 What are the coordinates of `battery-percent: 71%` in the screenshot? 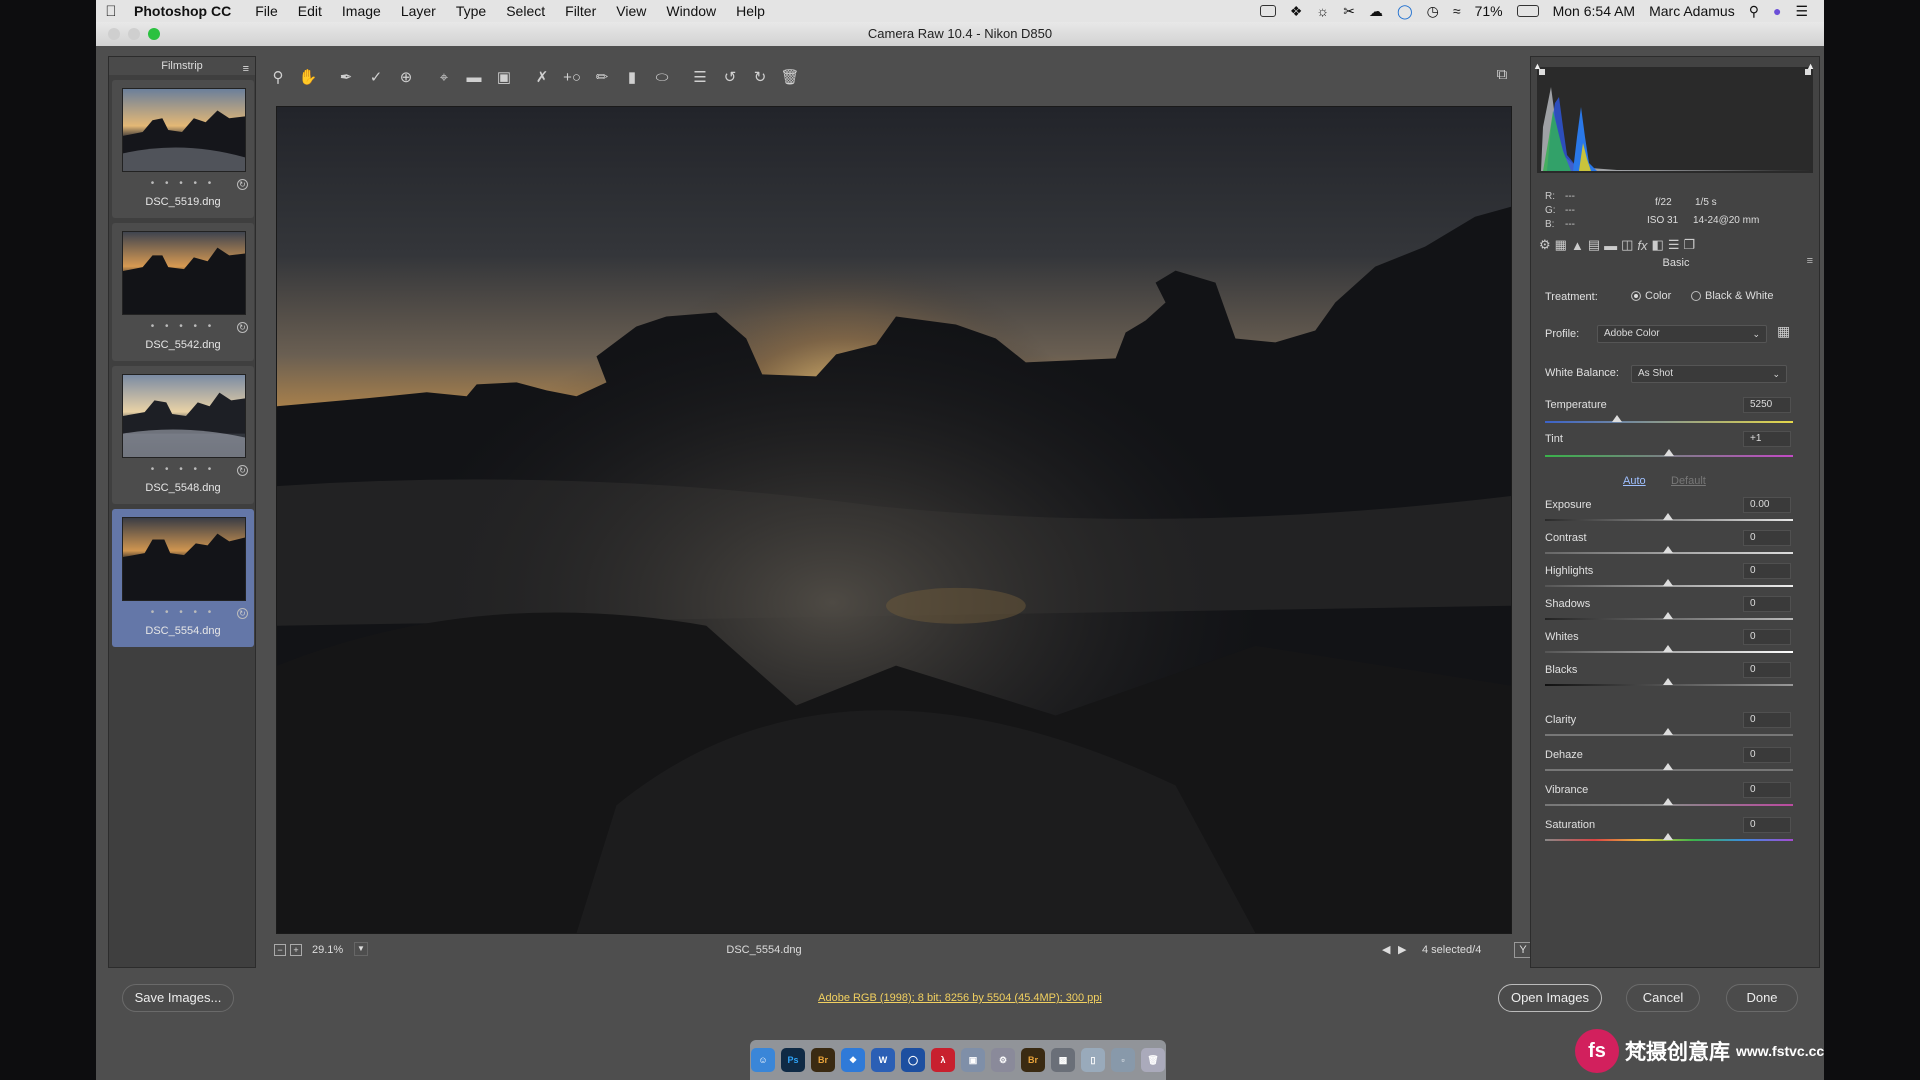 It's located at (1489, 11).